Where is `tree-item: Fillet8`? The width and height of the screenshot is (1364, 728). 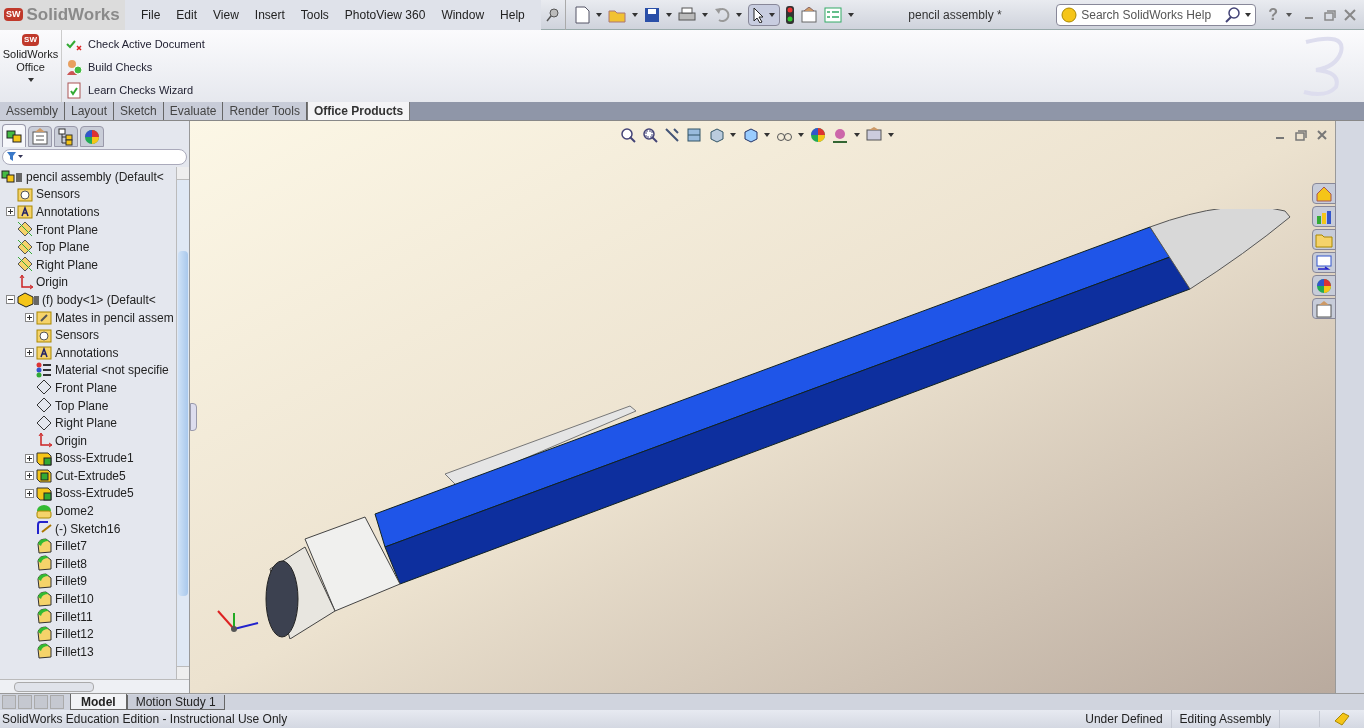
tree-item: Fillet8 is located at coordinates (88, 564).